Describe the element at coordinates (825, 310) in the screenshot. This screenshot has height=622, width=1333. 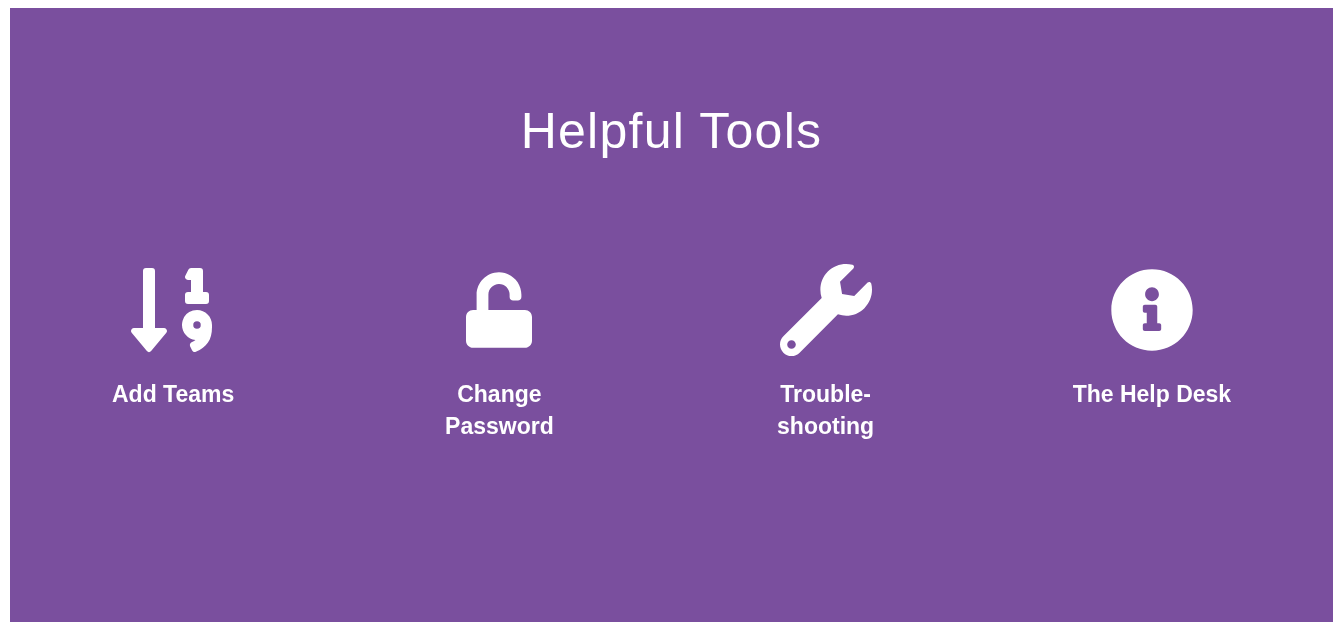
I see `wrench-icon` at that location.